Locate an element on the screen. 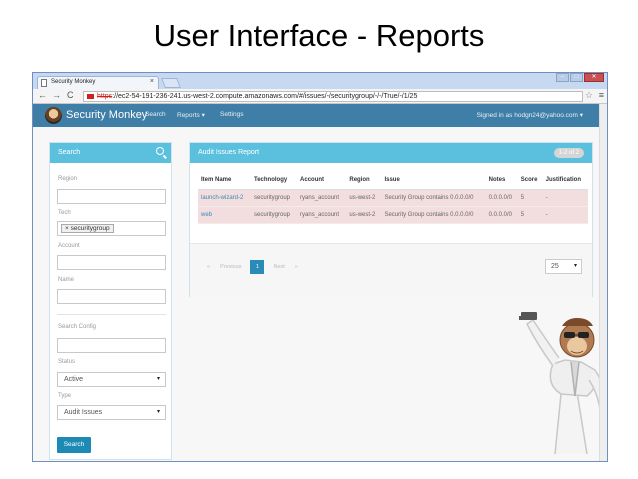 The image size is (638, 479). account-input is located at coordinates (111, 262).